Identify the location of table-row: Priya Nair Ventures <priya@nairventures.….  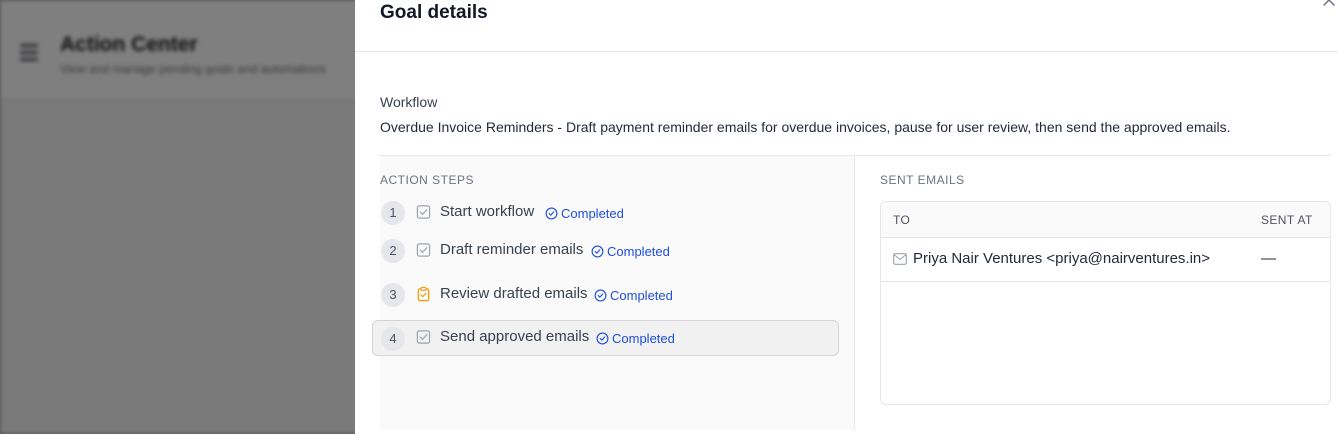
(1105, 260).